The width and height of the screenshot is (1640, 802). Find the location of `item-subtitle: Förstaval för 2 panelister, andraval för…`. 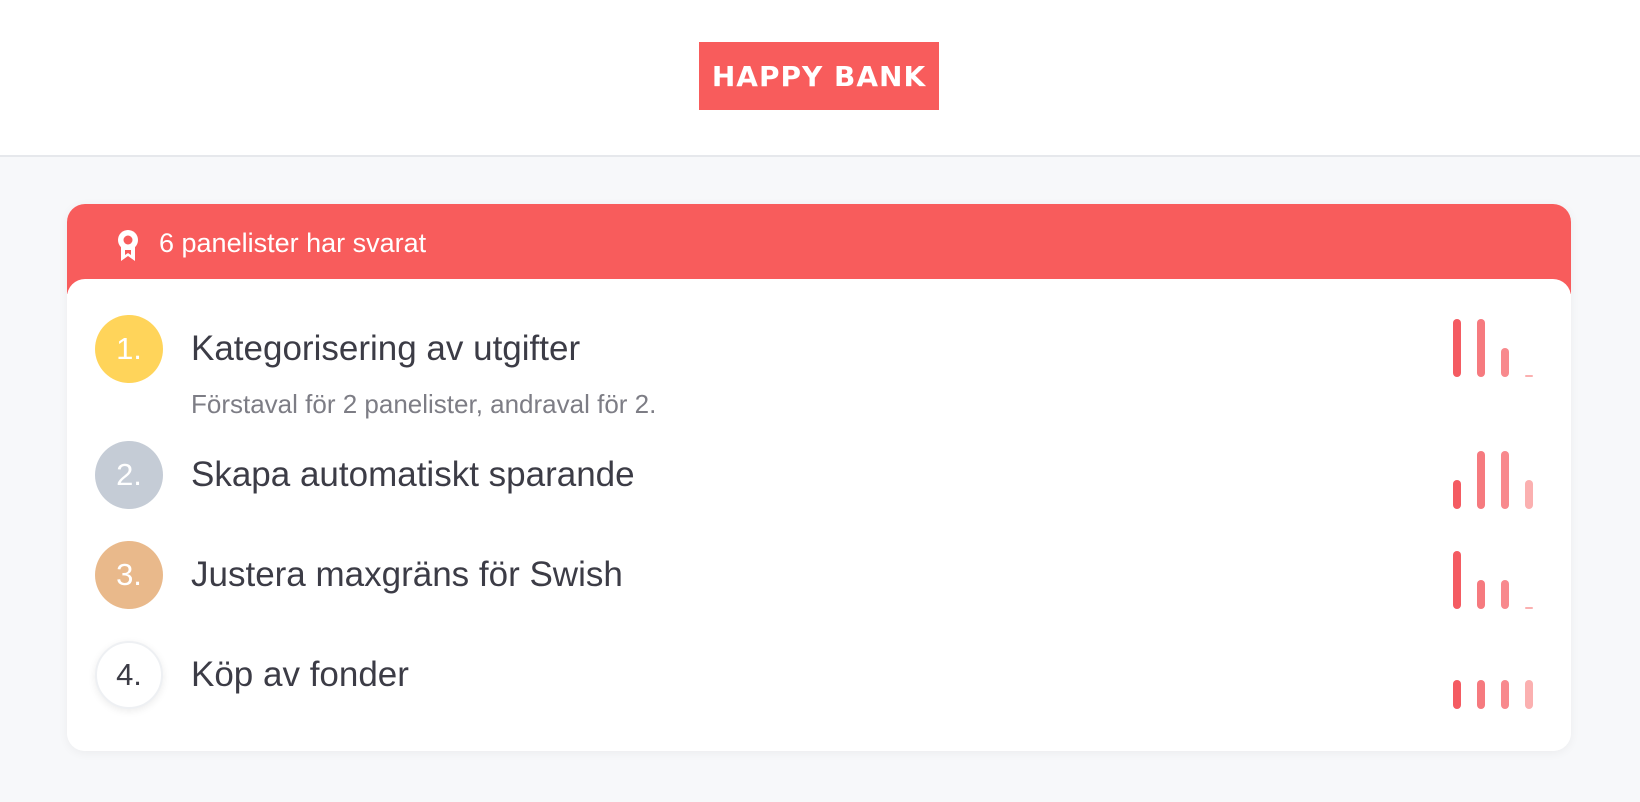

item-subtitle: Förstaval för 2 panelister, andraval för… is located at coordinates (424, 404).